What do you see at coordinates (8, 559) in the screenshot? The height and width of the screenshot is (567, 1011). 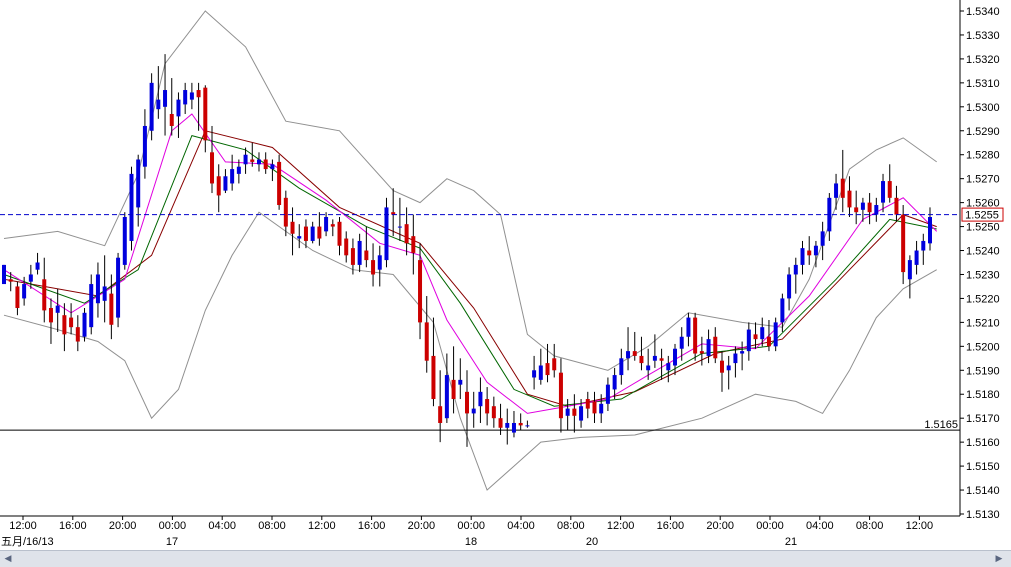 I see `scroll-left-icon: ◀` at bounding box center [8, 559].